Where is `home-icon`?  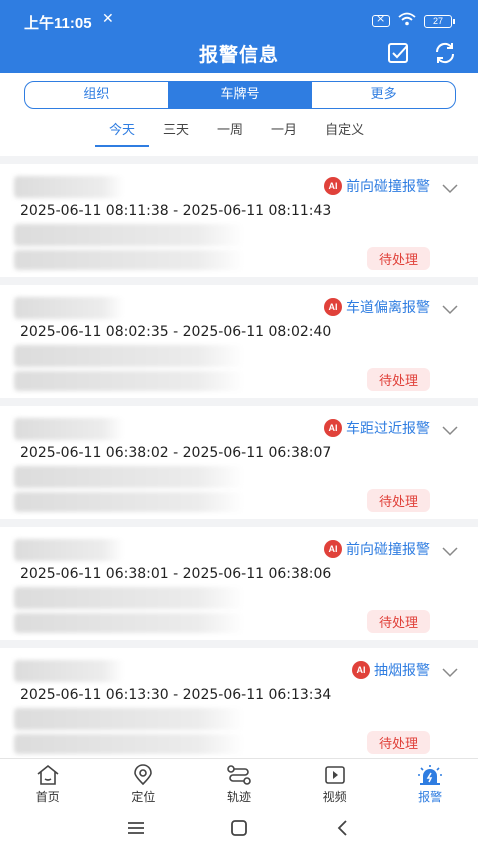
home-icon is located at coordinates (48, 774).